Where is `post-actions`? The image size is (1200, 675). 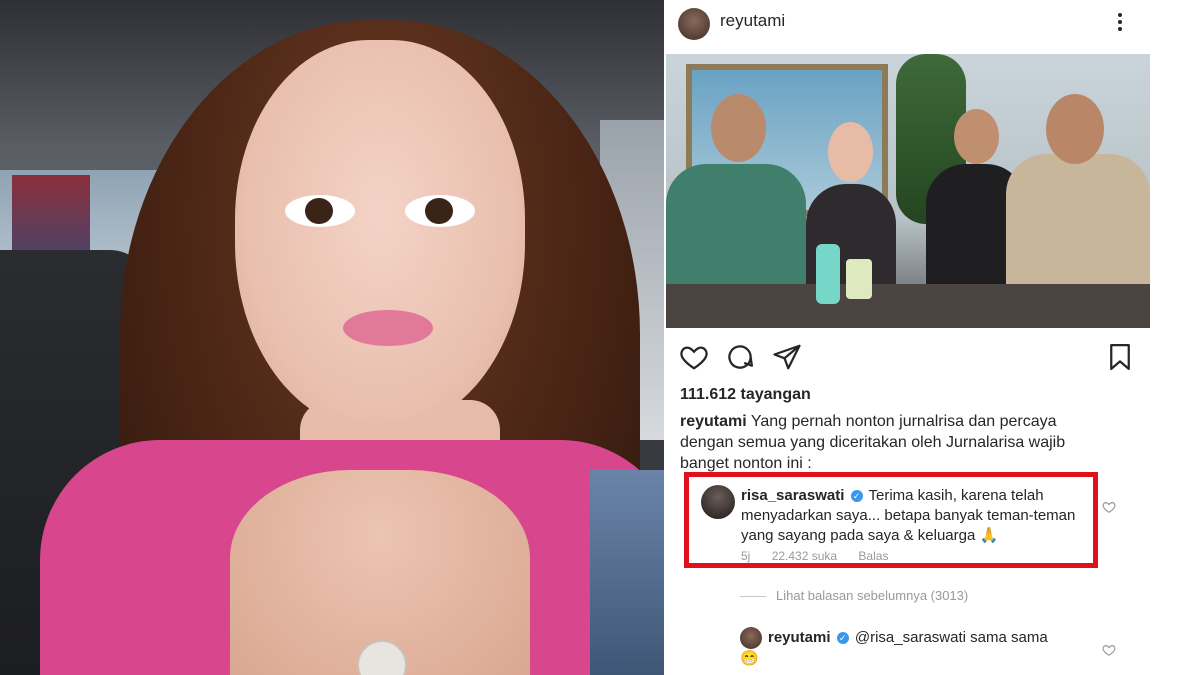
post-actions is located at coordinates (932, 357).